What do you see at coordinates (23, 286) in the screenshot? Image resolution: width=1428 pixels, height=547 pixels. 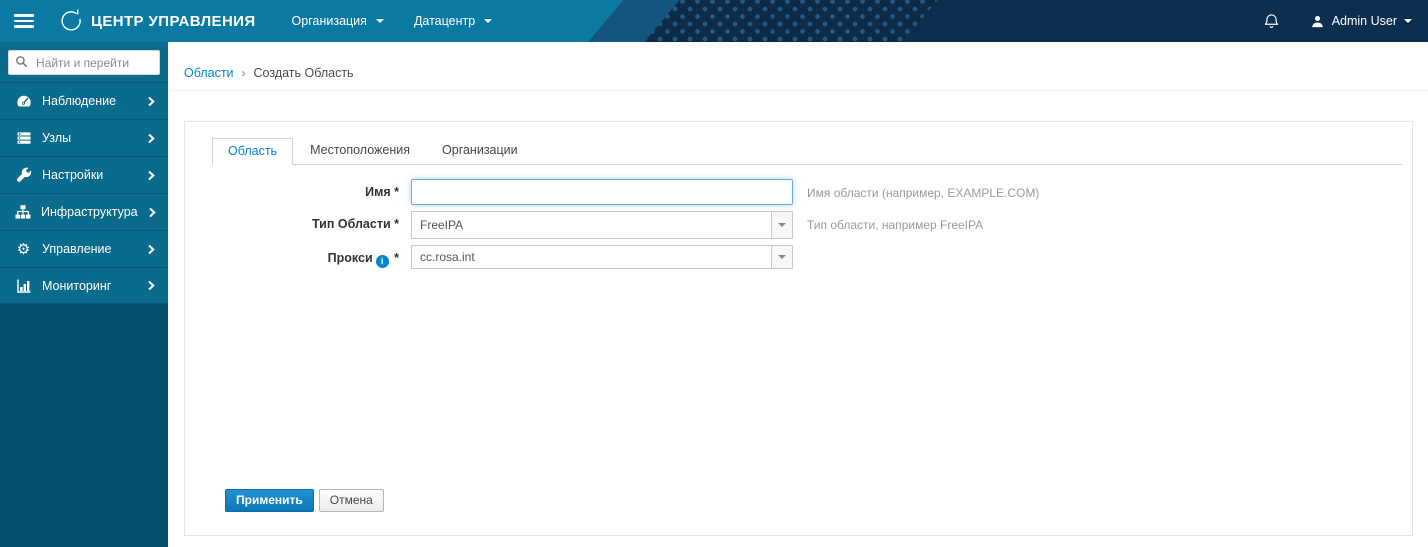 I see `bar-chart-icon` at bounding box center [23, 286].